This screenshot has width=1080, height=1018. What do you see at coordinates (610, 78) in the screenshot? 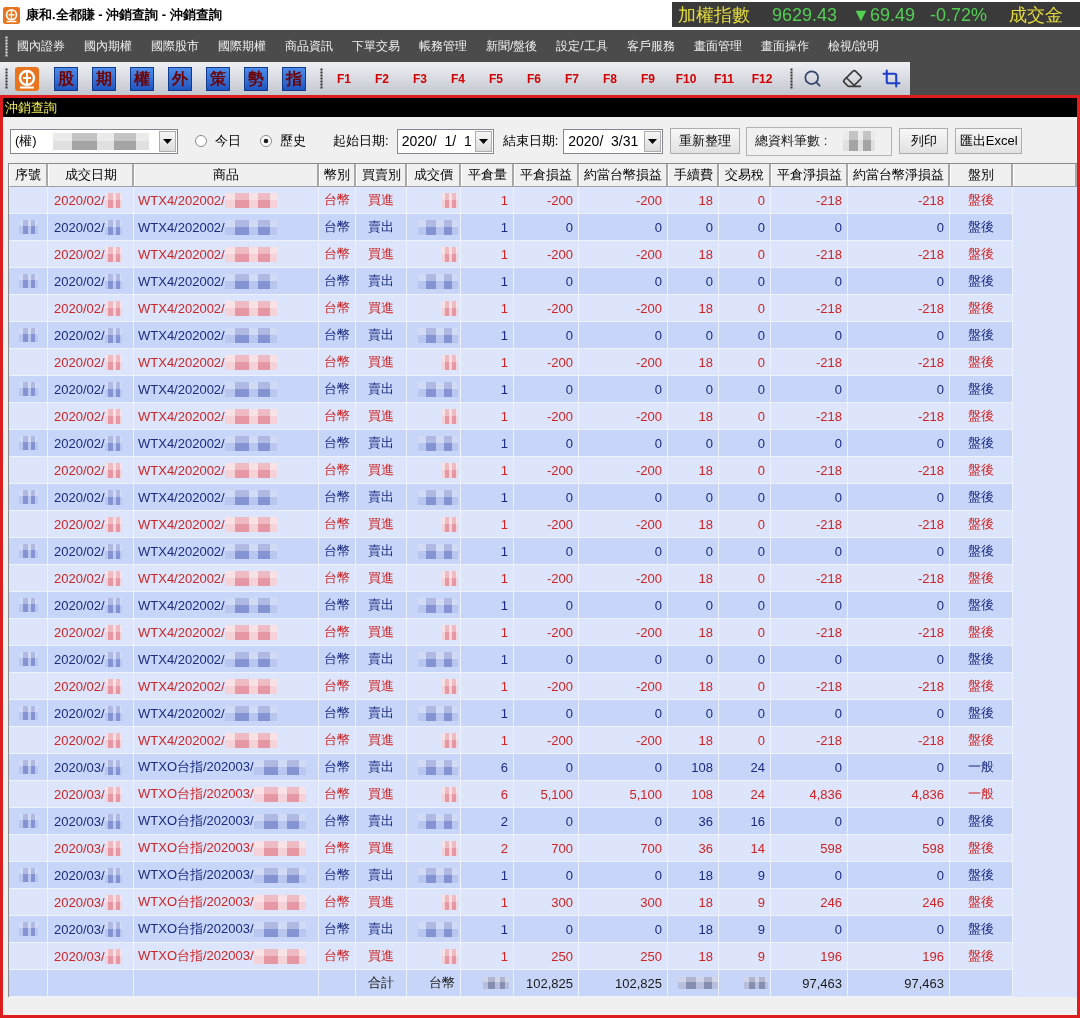
I see `function-key-button: F8` at bounding box center [610, 78].